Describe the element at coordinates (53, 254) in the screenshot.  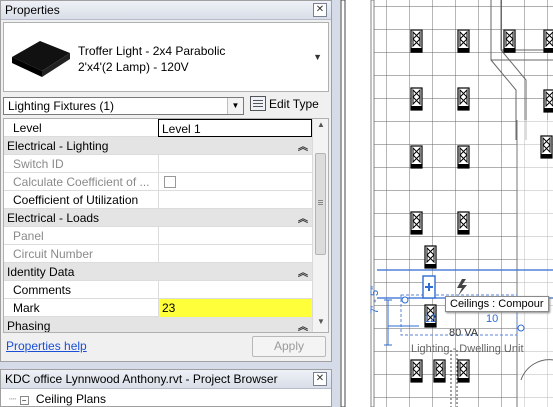
I see `param-label: Circuit Number` at that location.